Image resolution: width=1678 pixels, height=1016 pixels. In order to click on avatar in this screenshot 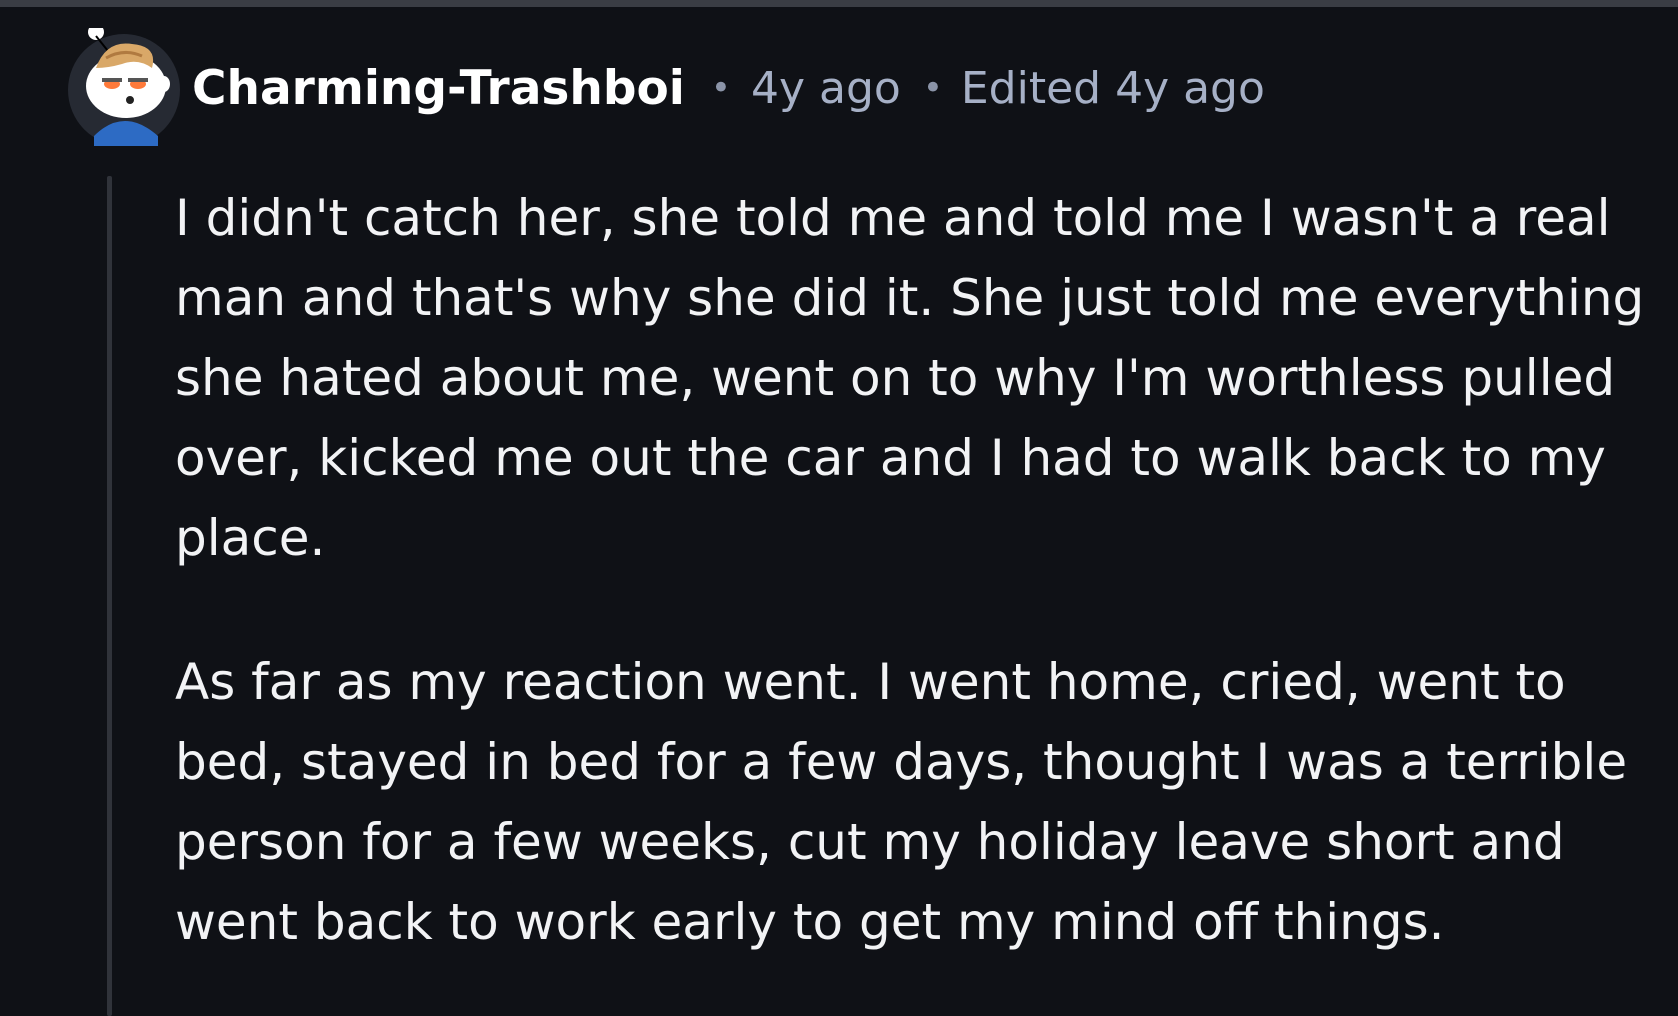, I will do `click(126, 88)`.